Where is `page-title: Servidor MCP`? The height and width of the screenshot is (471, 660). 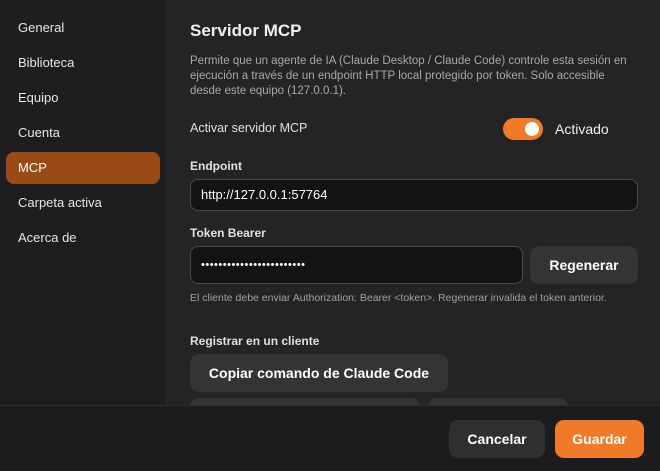
page-title: Servidor MCP is located at coordinates (246, 30).